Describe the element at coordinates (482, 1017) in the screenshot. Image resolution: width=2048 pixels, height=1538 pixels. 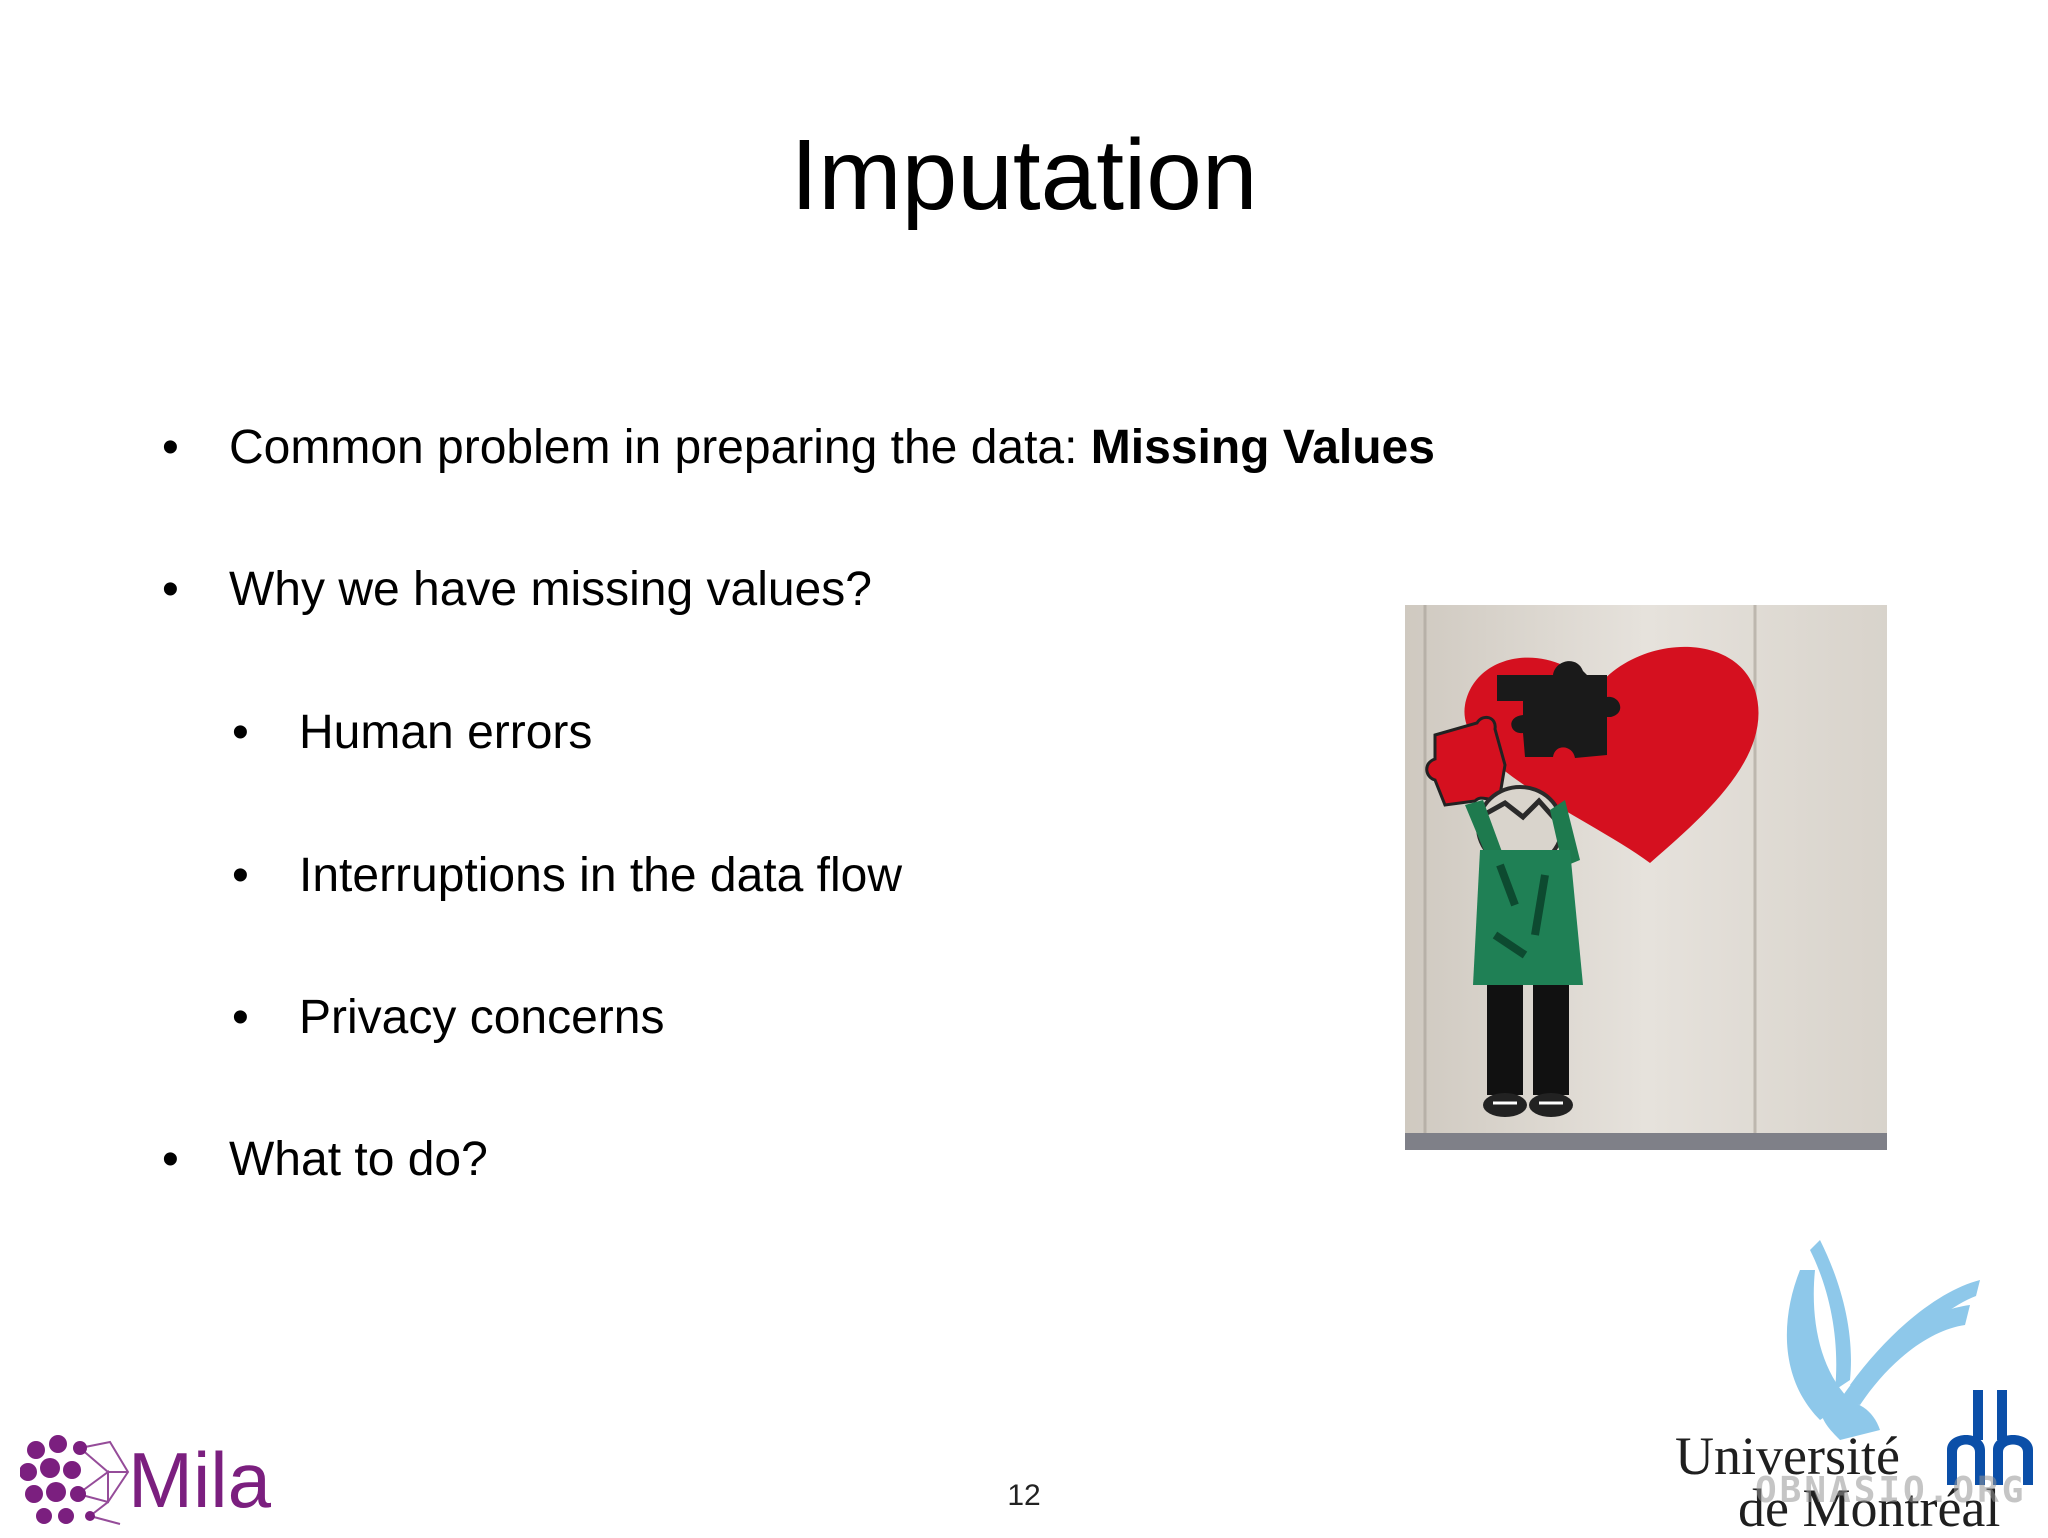
I see `bullet-text: Privacy concerns` at that location.